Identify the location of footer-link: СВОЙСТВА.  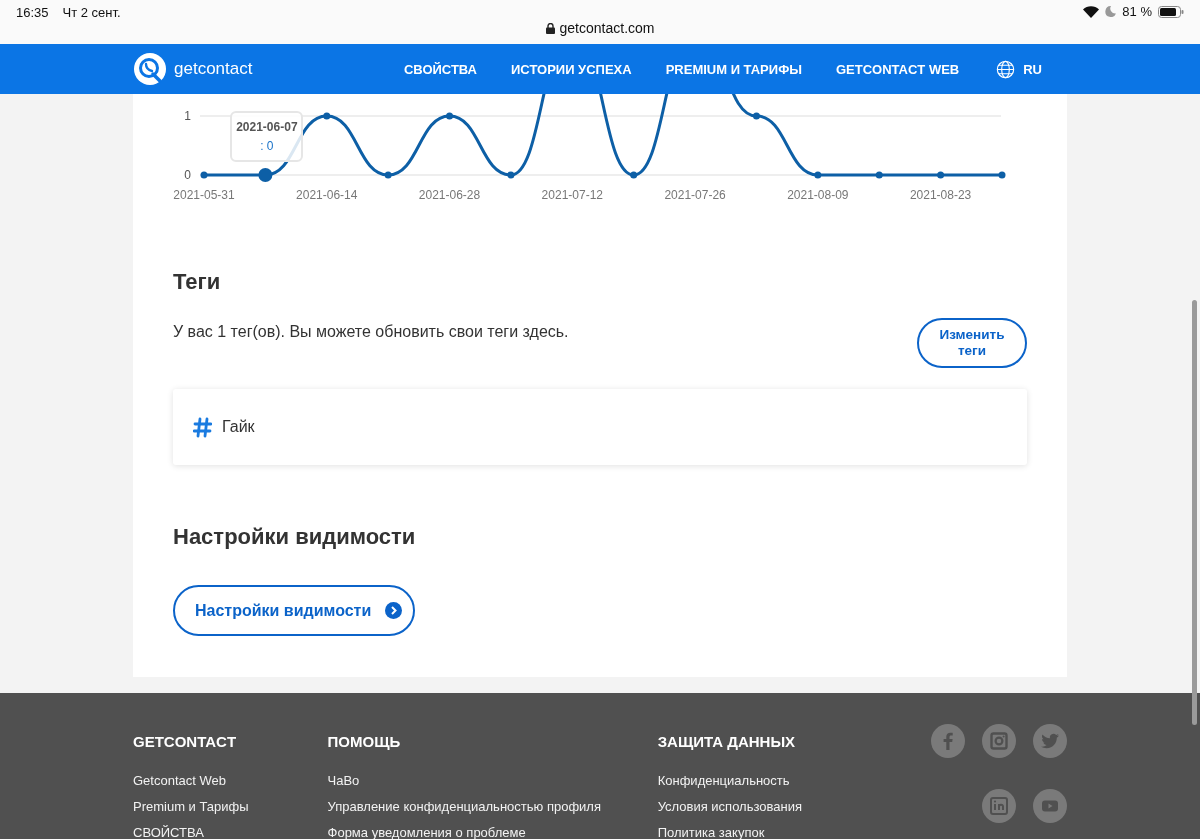
(230, 832).